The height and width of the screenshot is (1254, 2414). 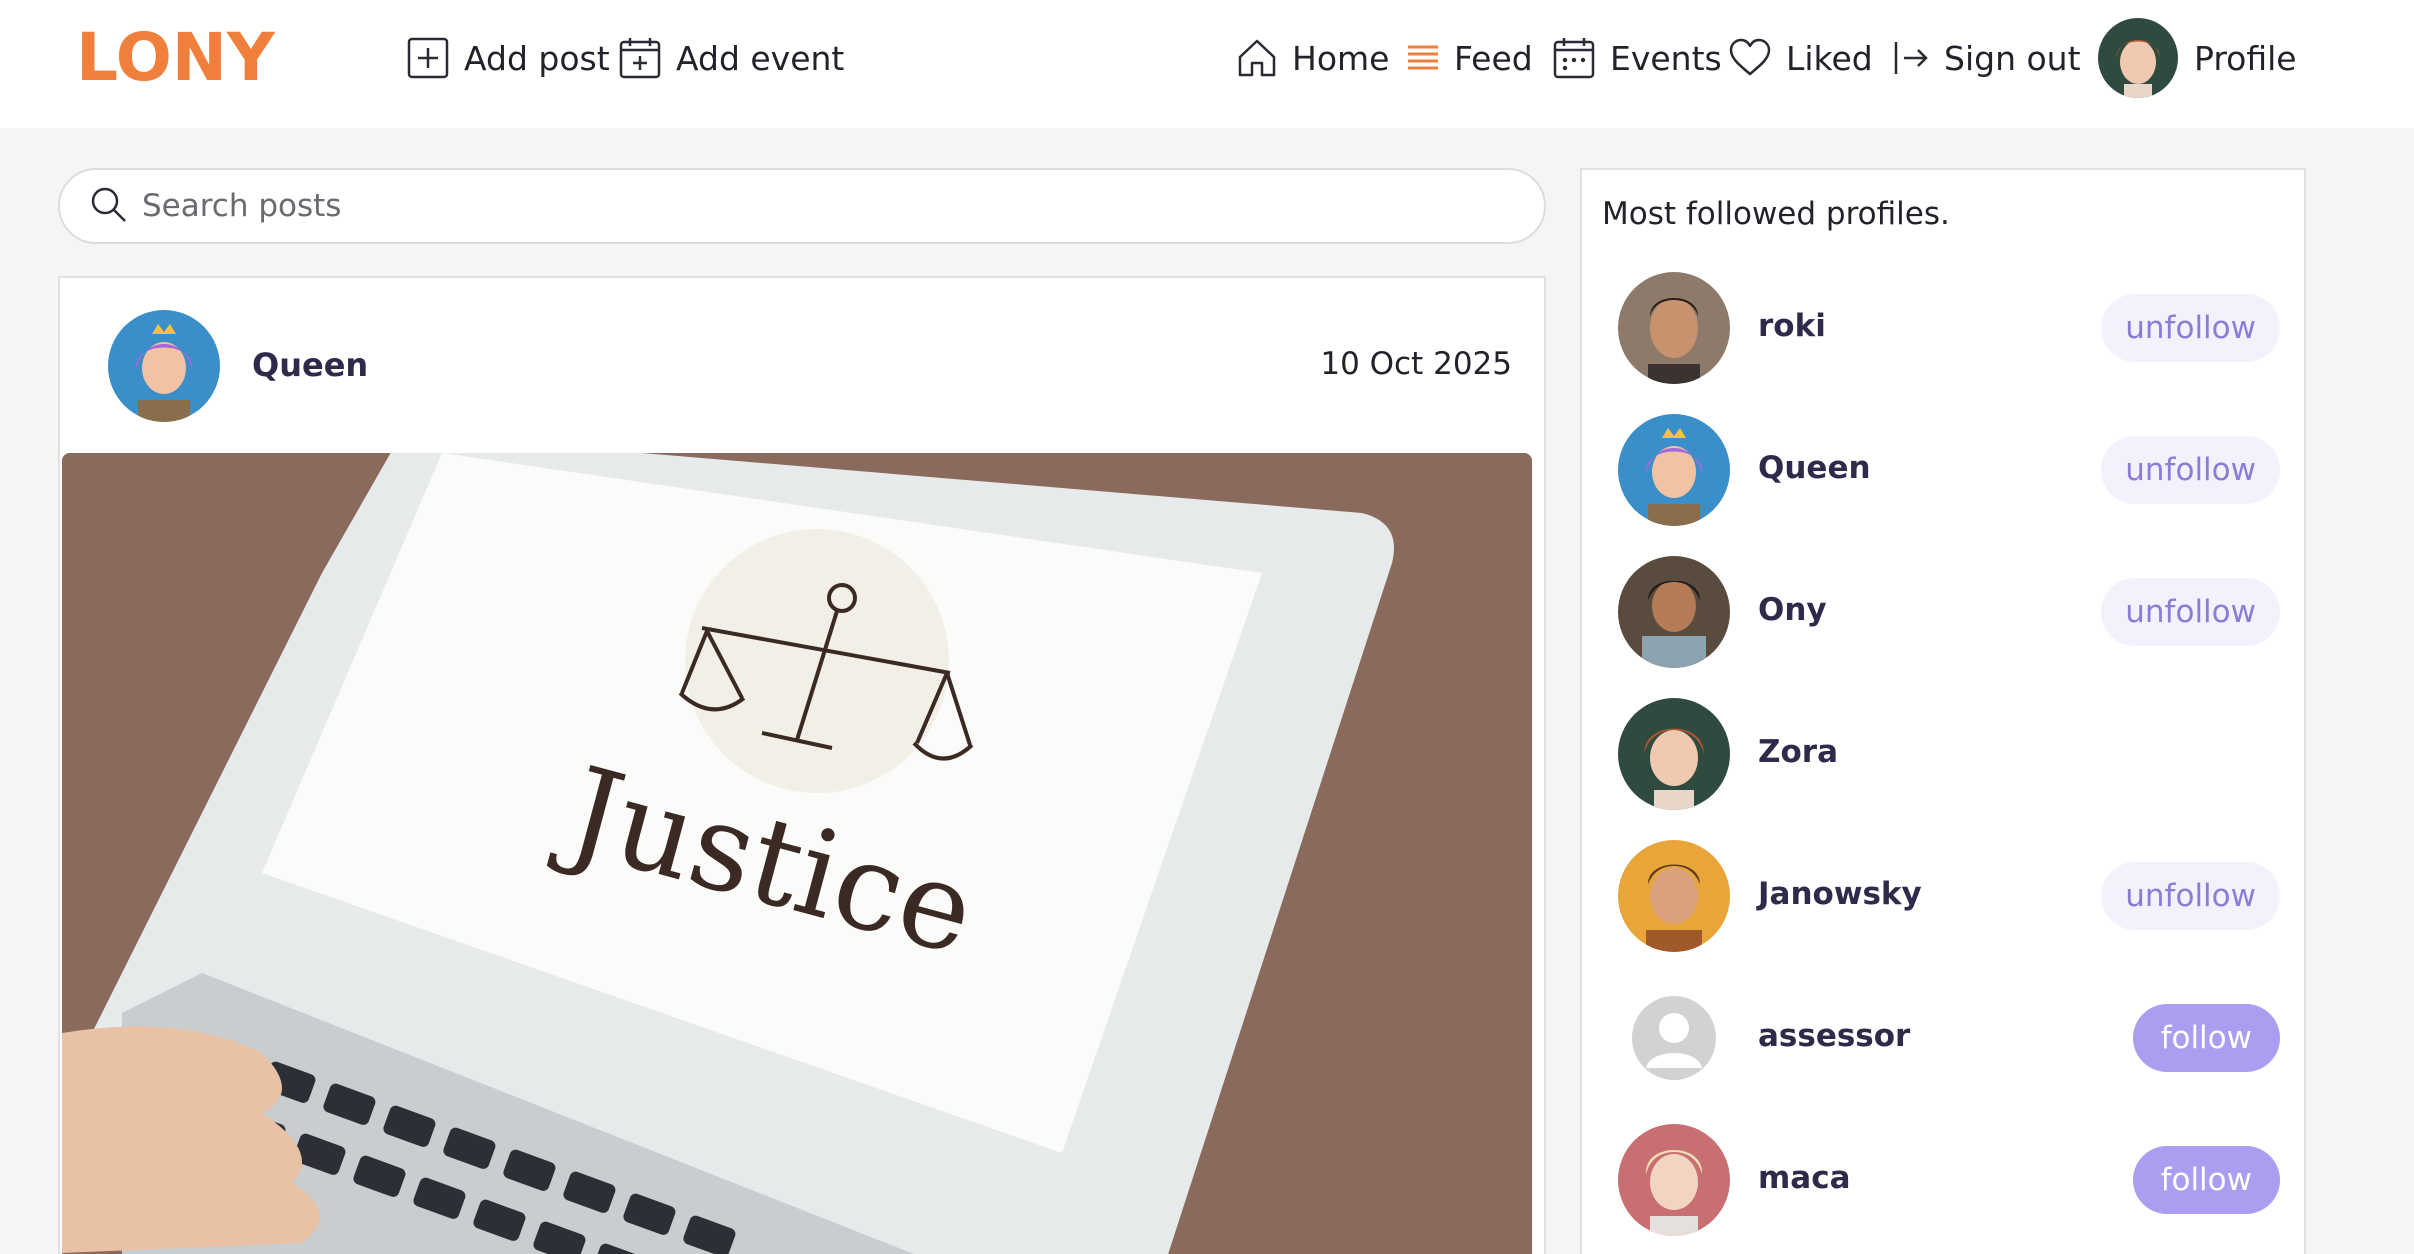 What do you see at coordinates (435, 58) in the screenshot?
I see `plus-square-icon` at bounding box center [435, 58].